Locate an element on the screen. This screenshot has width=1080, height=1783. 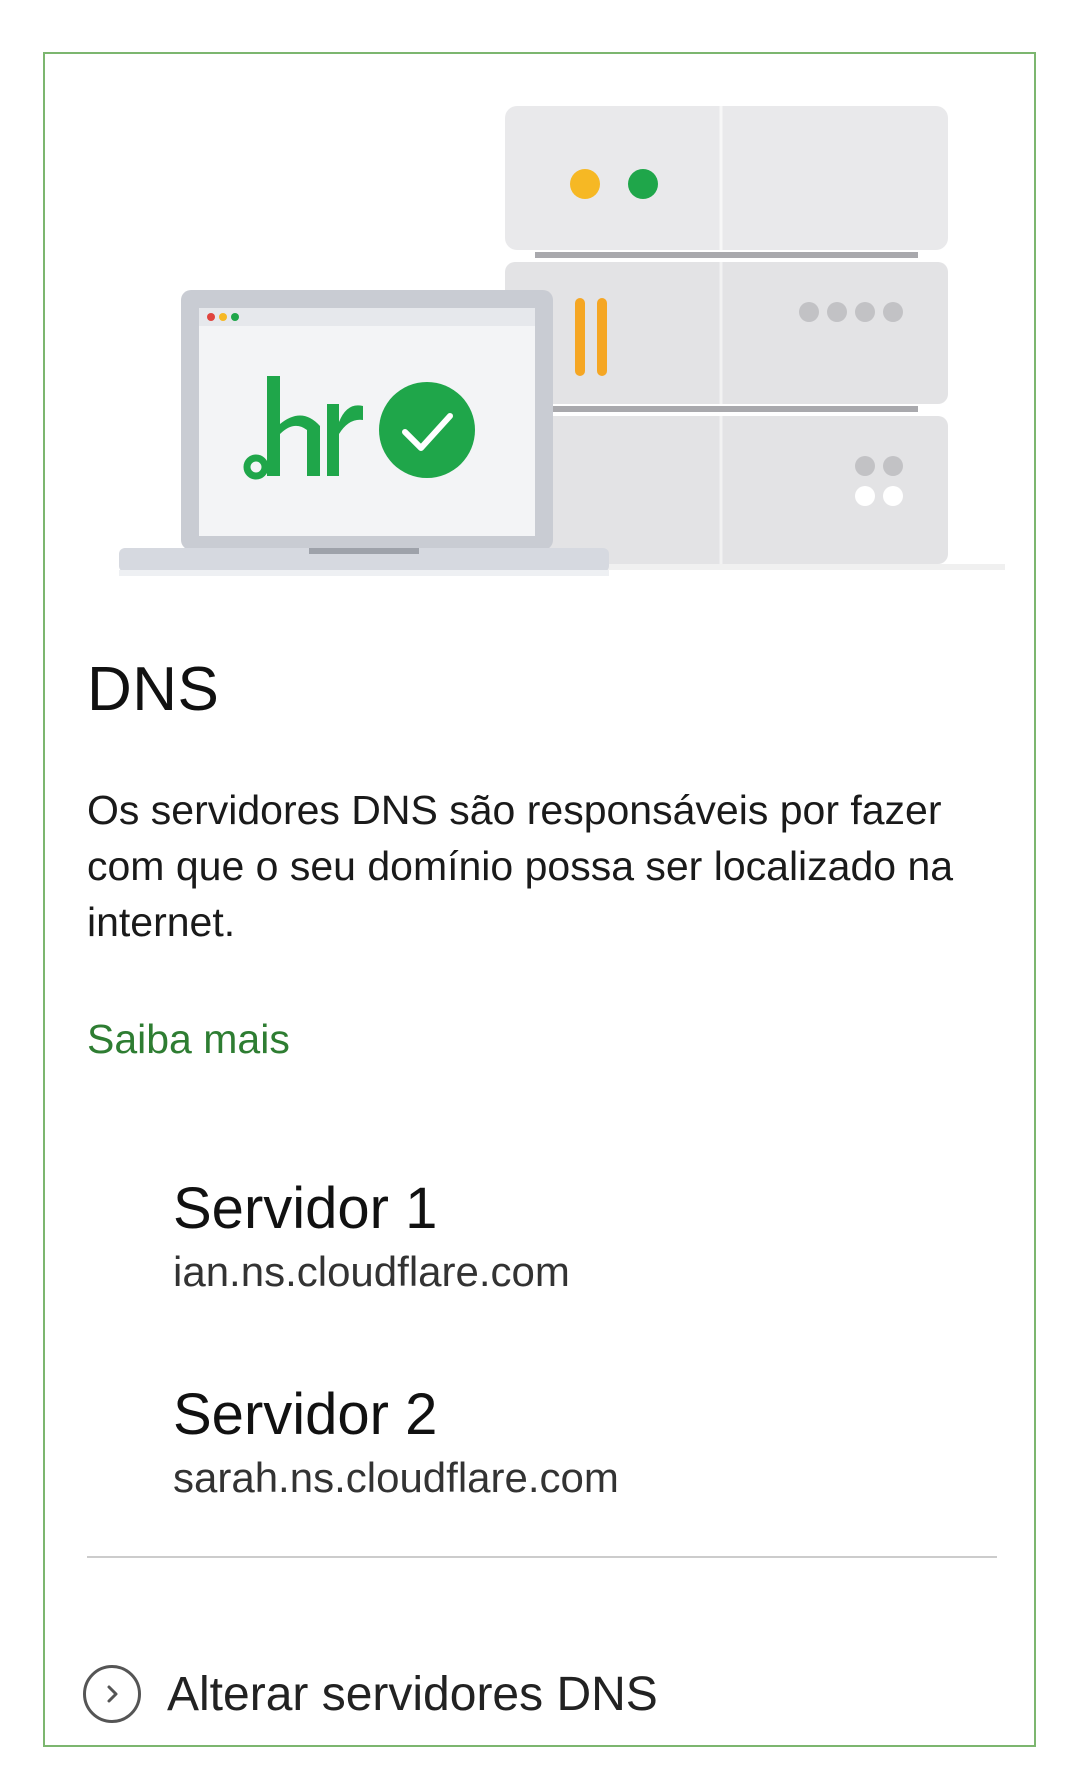
server-entry-1: Servidor 1 ian.ns.cloudflare.com is located at coordinates (371, 1237).